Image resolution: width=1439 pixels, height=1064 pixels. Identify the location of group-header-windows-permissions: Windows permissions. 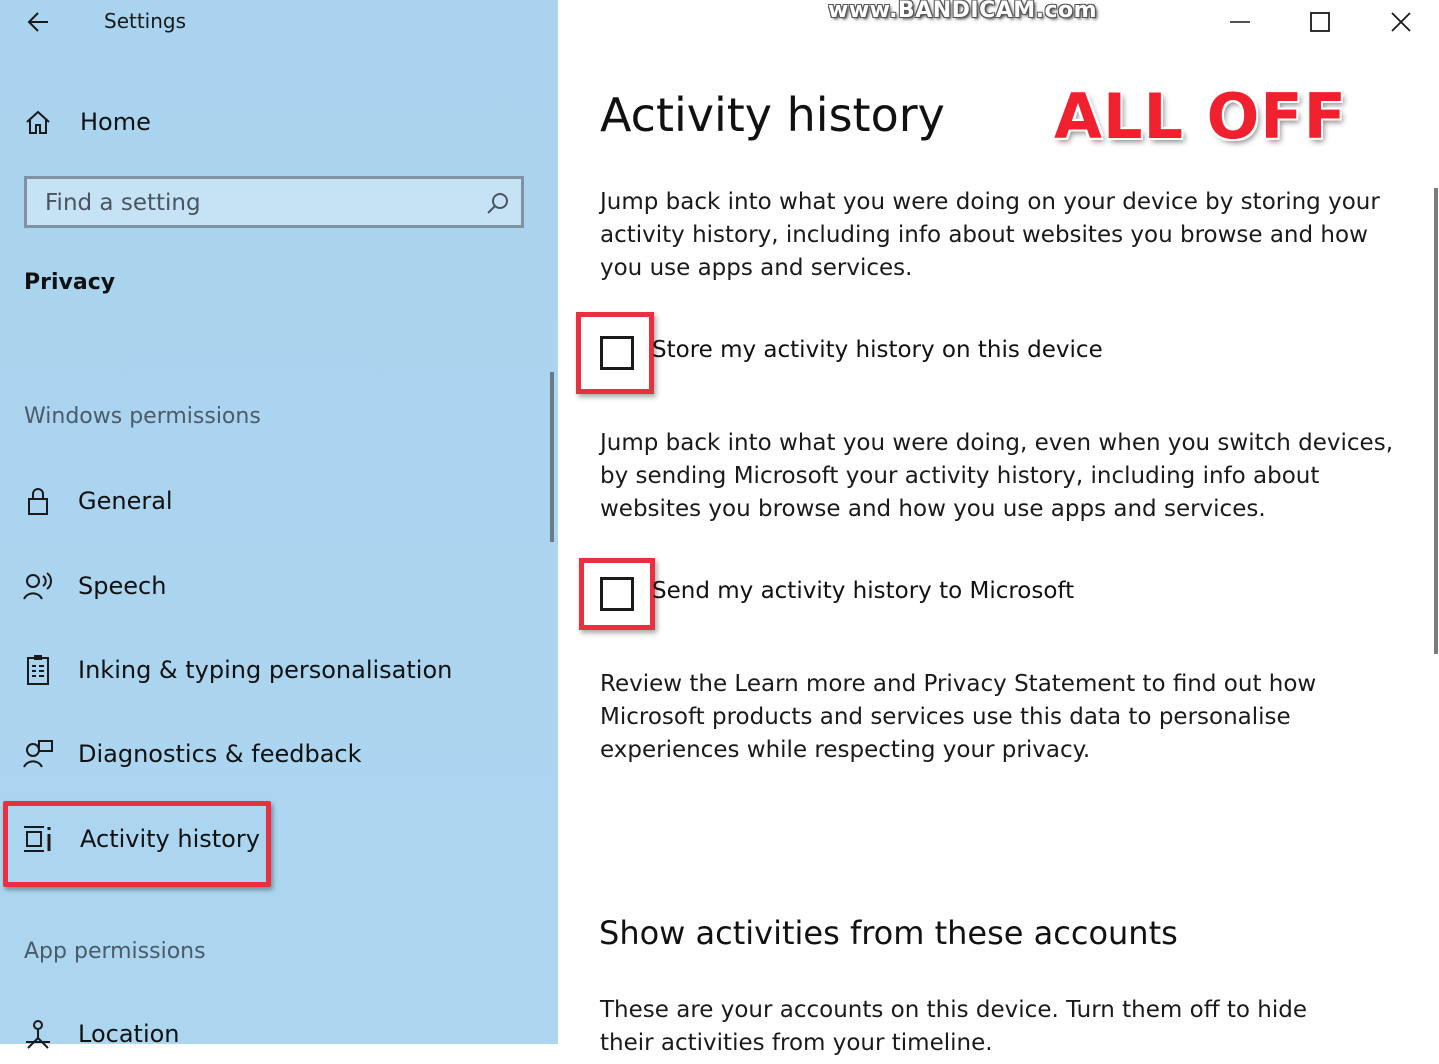
(142, 416).